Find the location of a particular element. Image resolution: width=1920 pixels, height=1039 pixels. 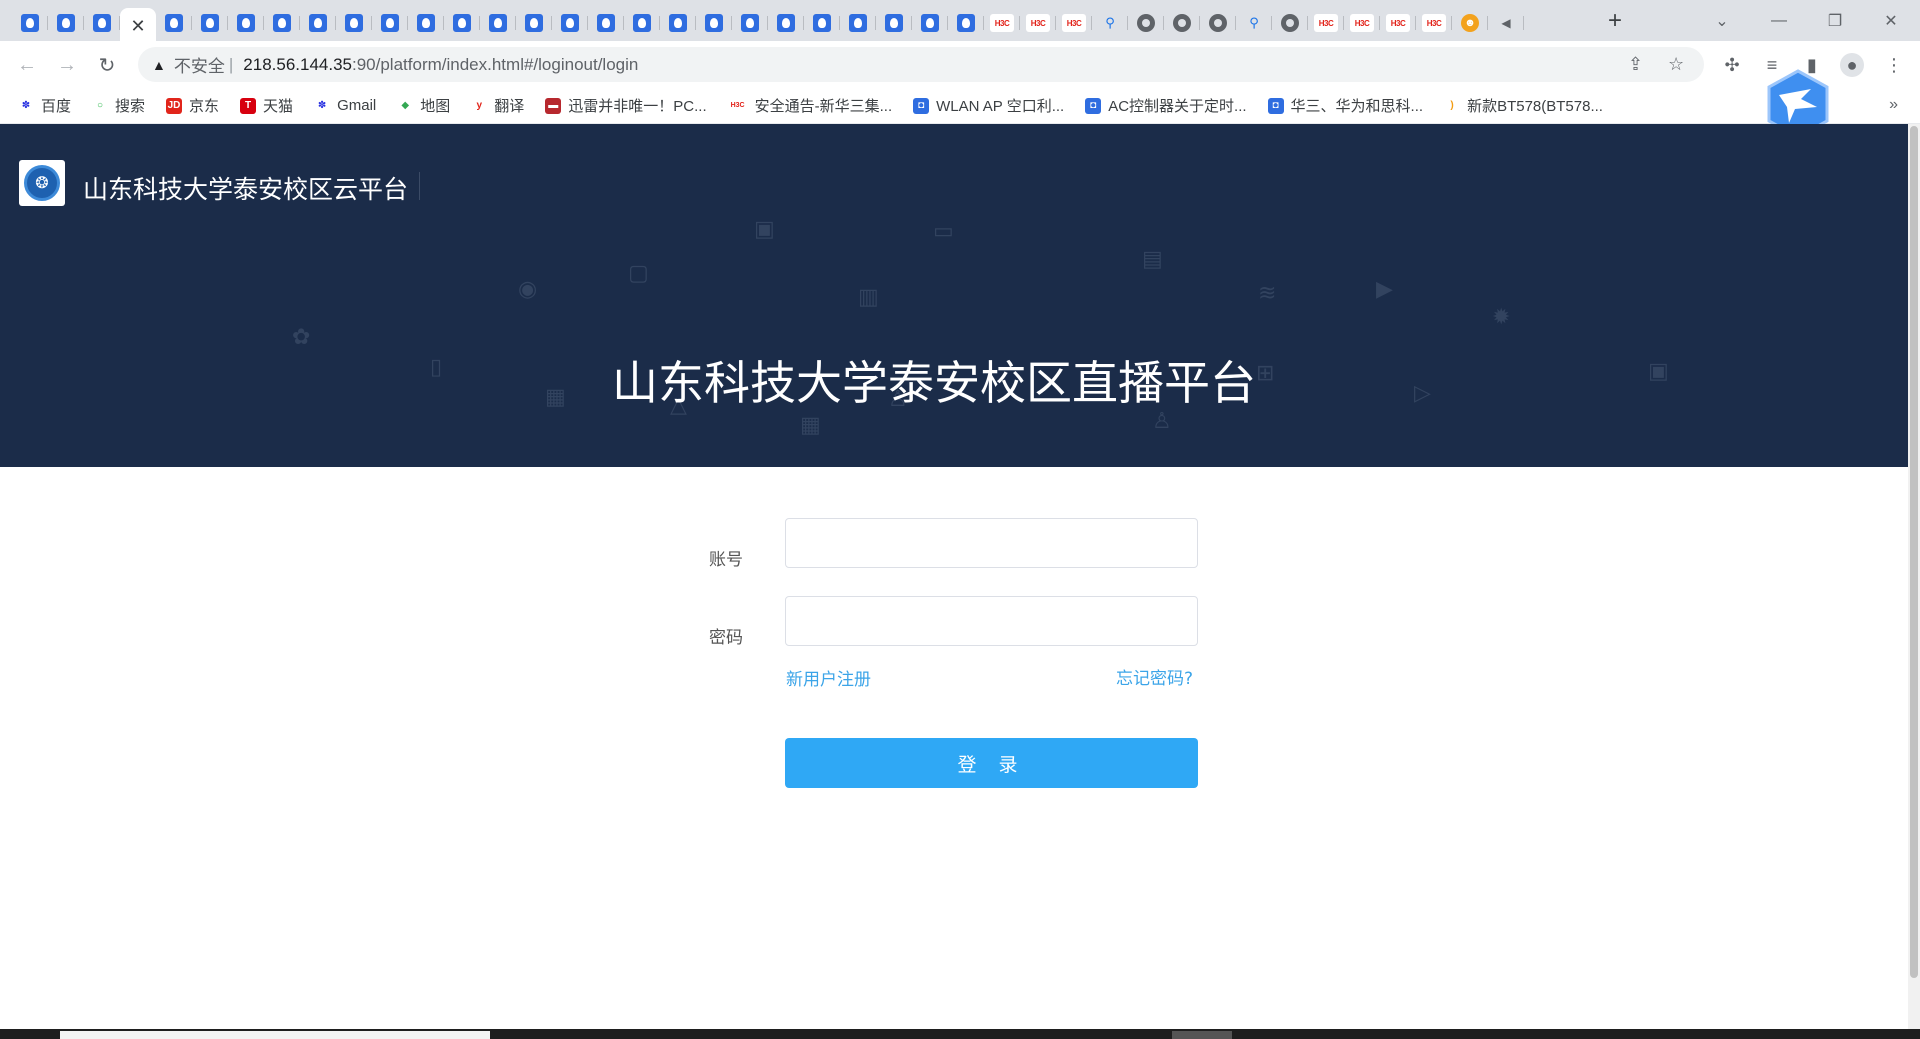

back-button: ← is located at coordinates (27, 65).